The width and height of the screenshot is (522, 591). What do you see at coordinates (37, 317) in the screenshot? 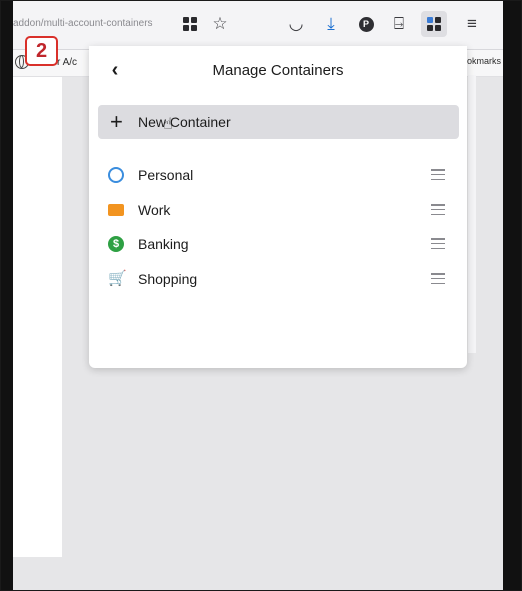
I see `page-content` at bounding box center [37, 317].